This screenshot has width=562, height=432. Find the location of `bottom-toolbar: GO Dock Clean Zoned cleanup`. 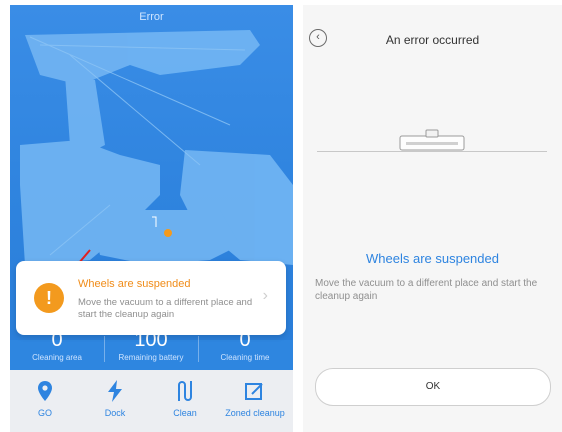

bottom-toolbar: GO Dock Clean Zoned cleanup is located at coordinates (151, 401).